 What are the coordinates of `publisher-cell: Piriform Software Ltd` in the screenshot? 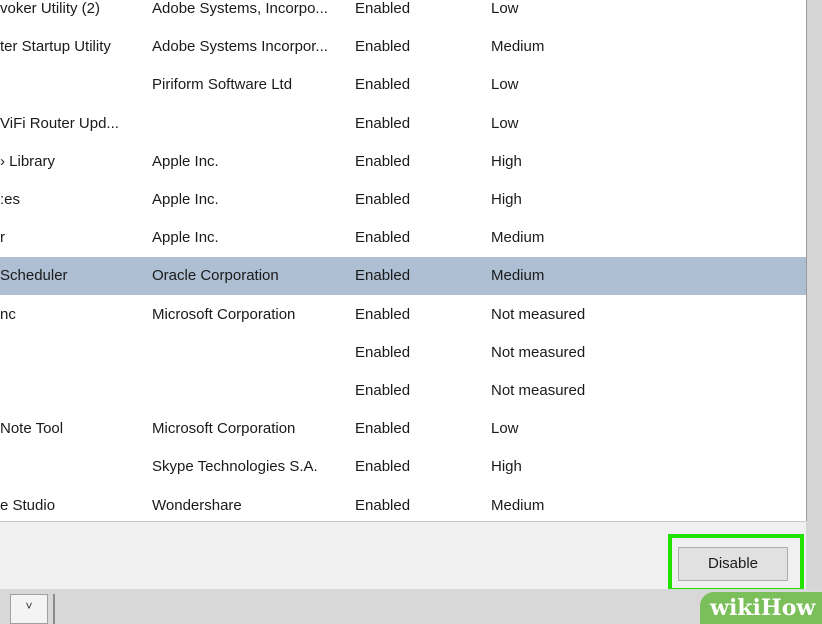 It's located at (222, 85).